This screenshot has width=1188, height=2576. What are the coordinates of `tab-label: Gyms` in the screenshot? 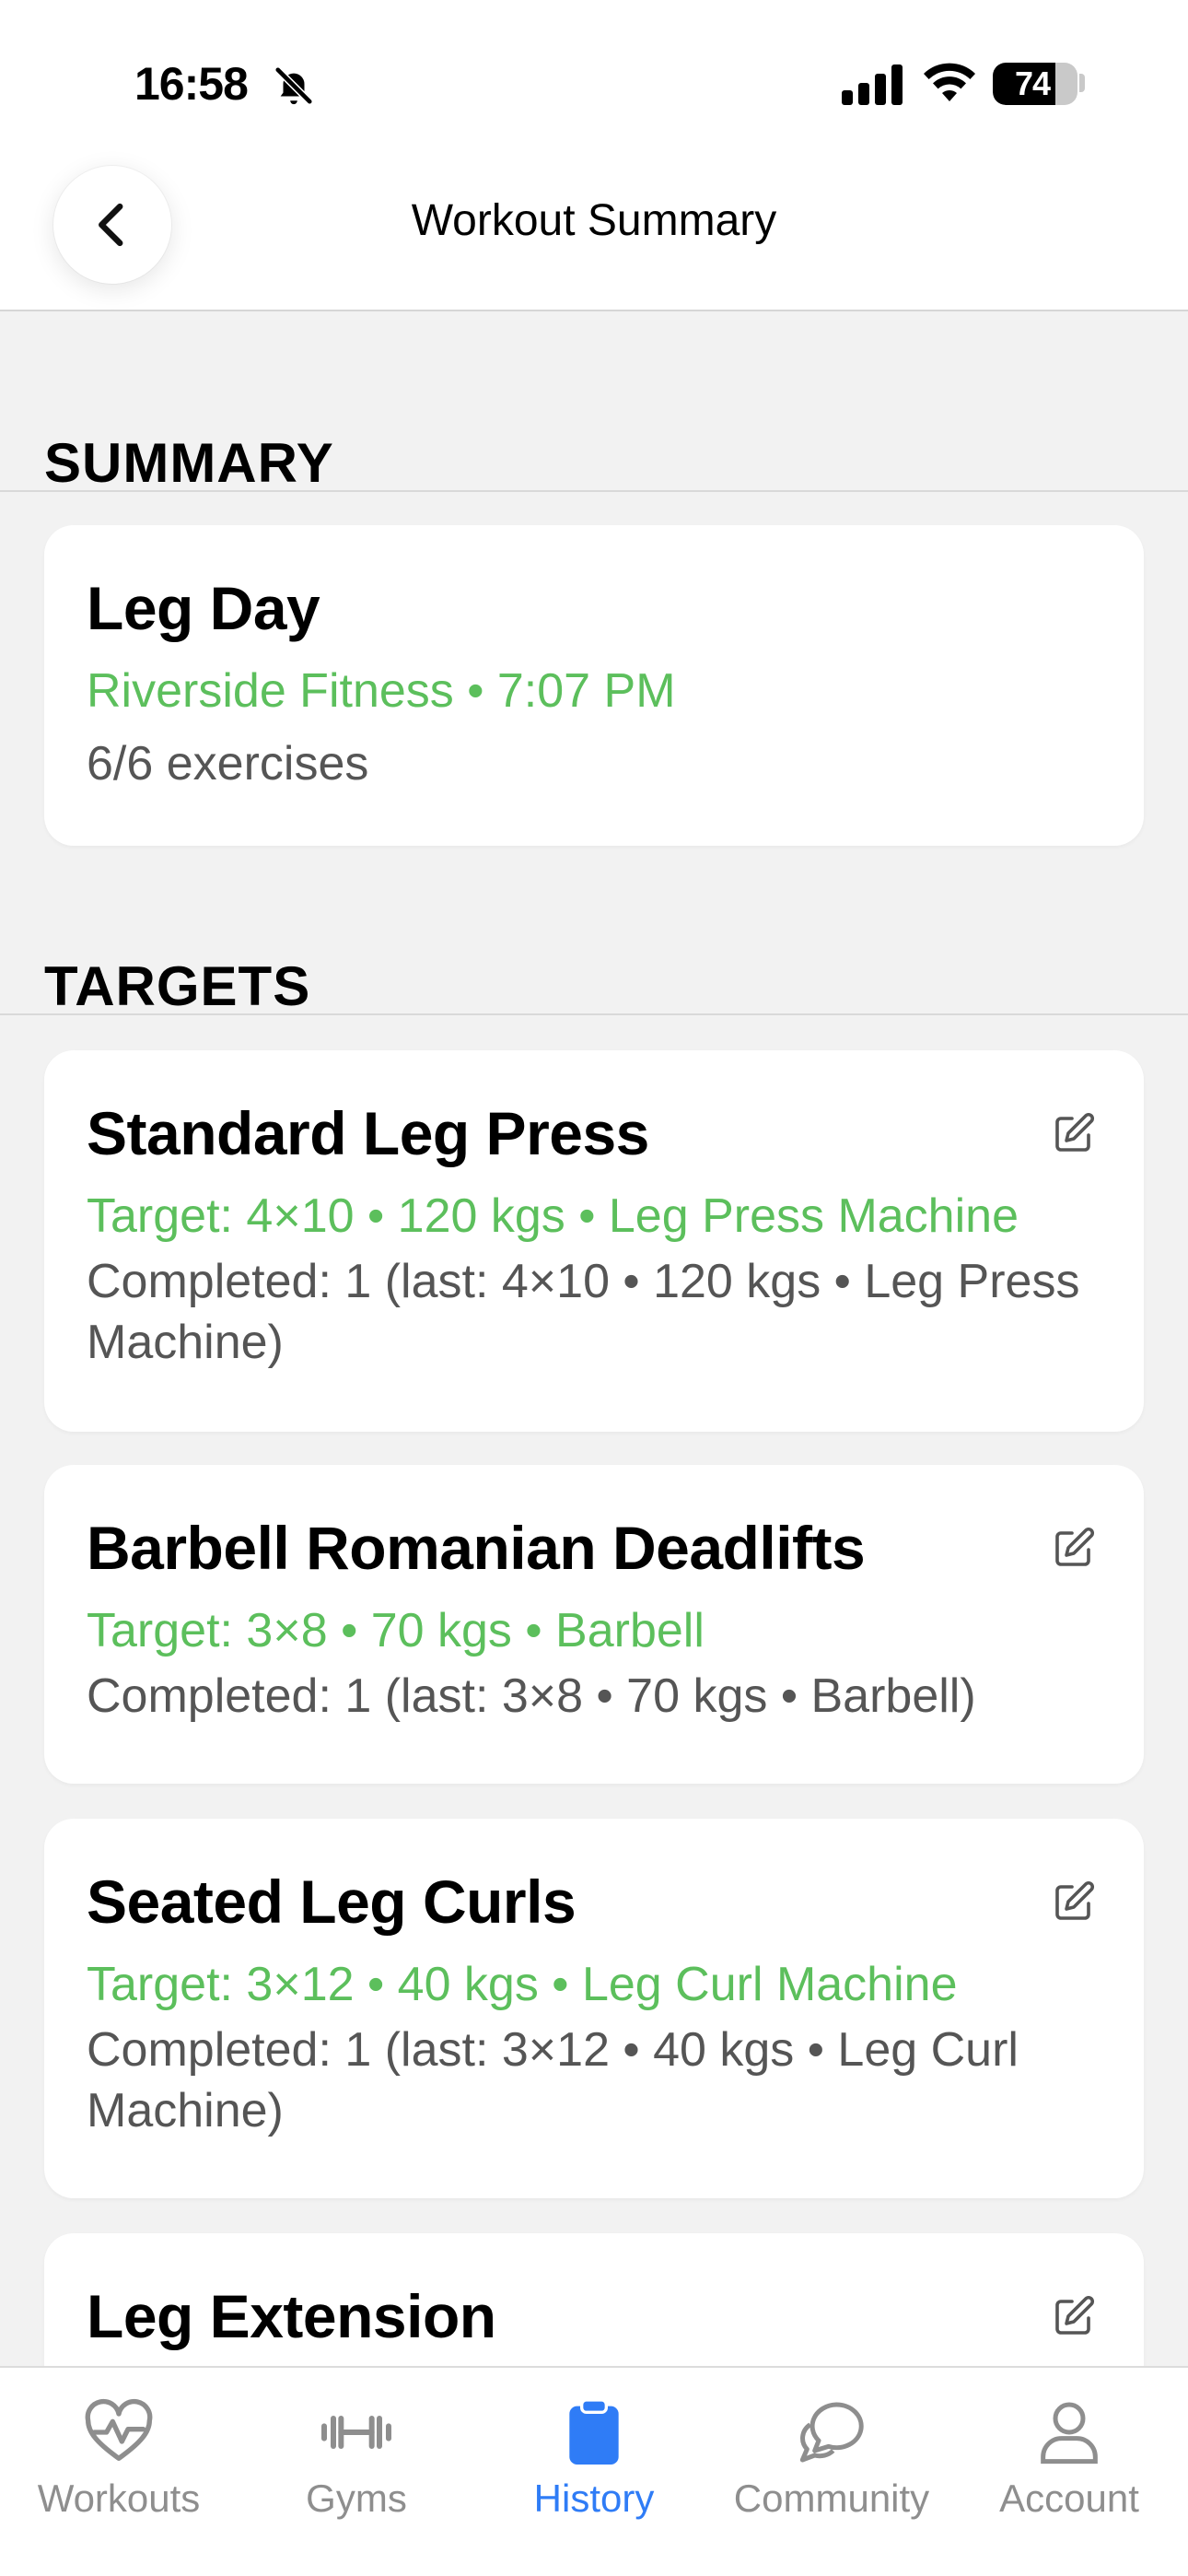 It's located at (356, 2498).